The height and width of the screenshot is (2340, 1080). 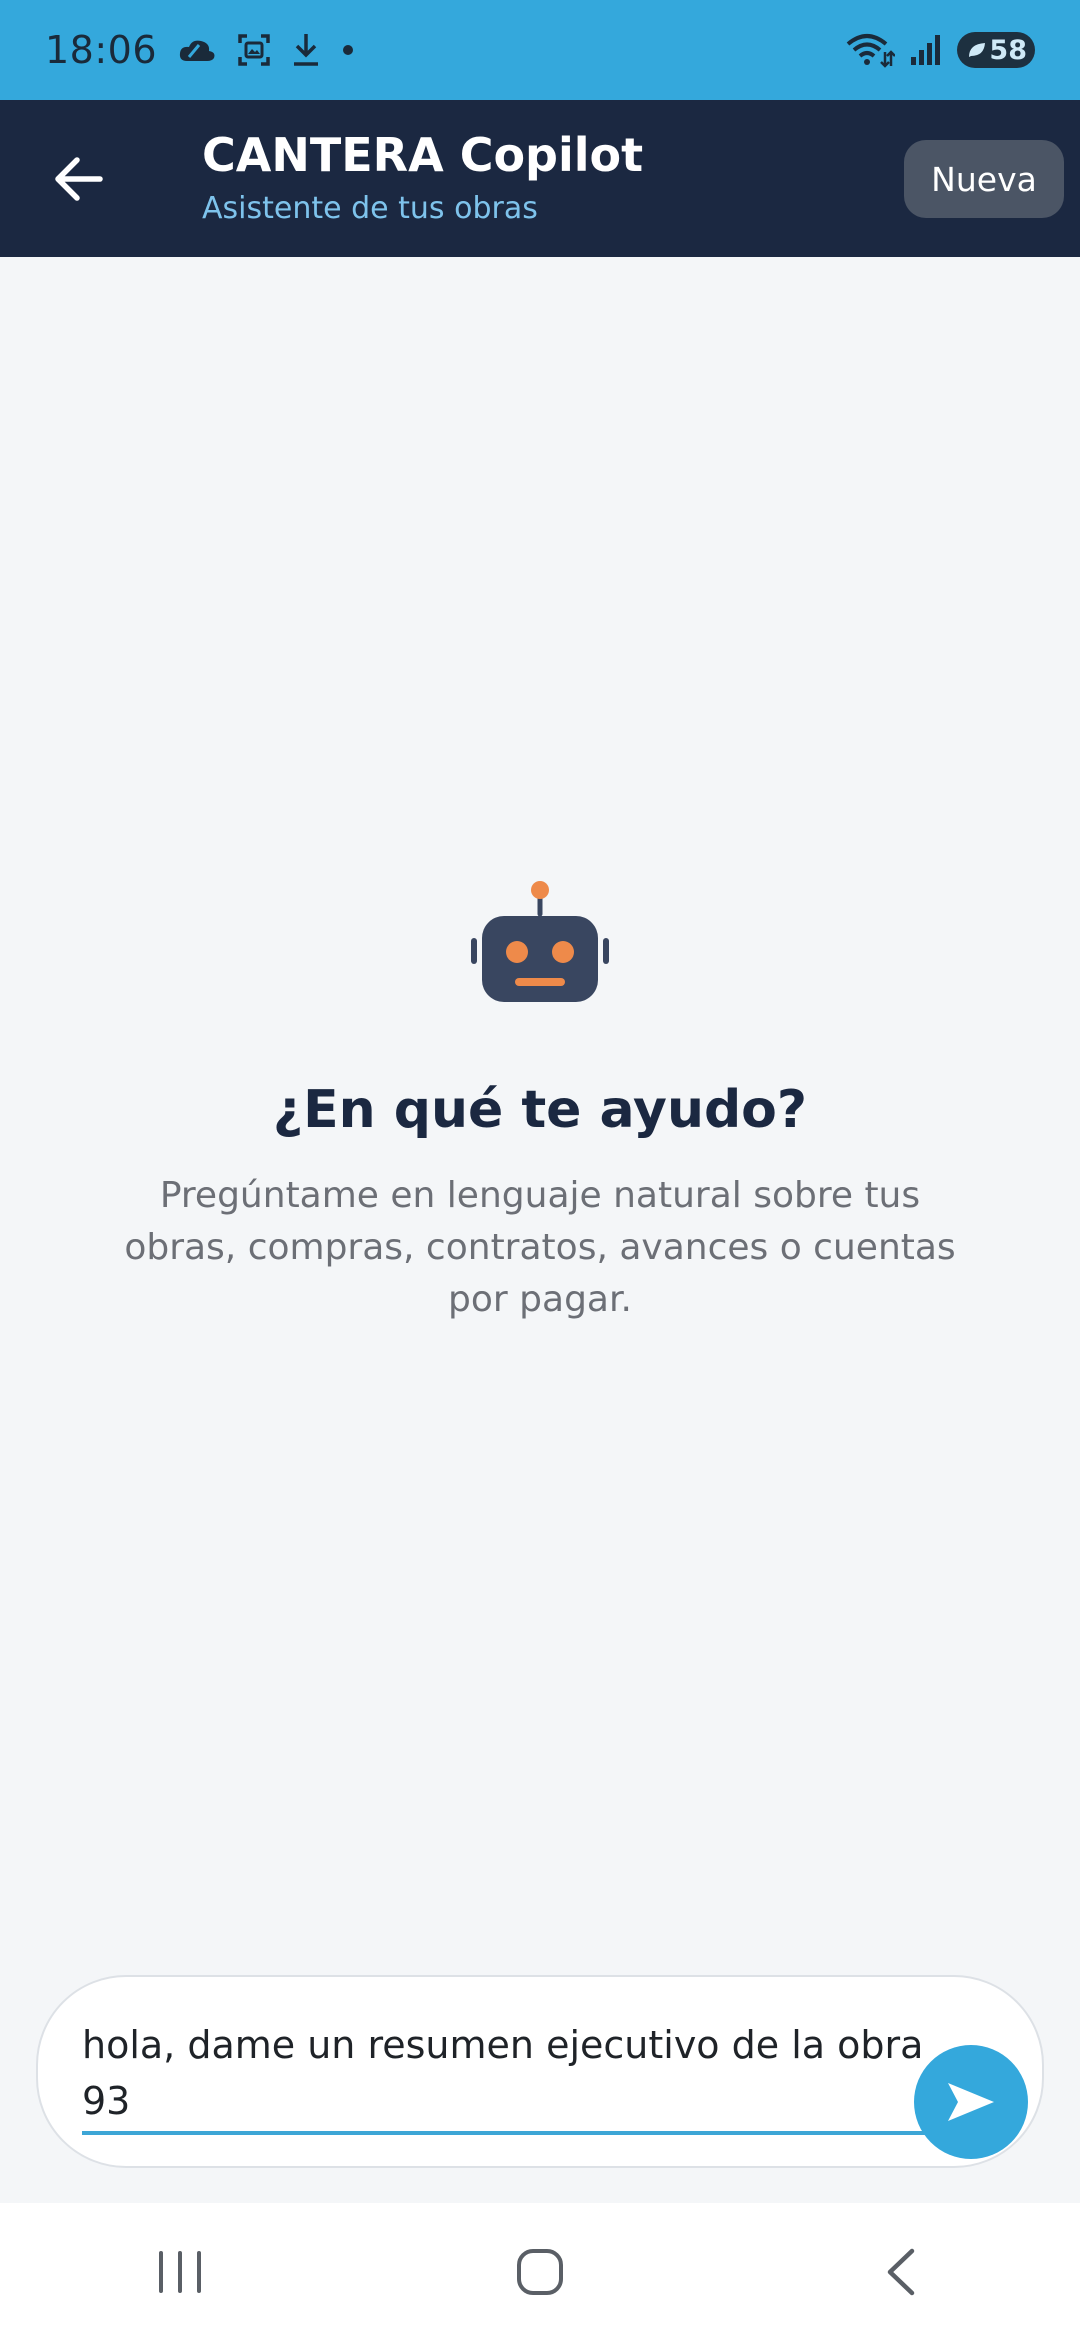 I want to click on weather-cloud-icon, so click(x=197, y=50).